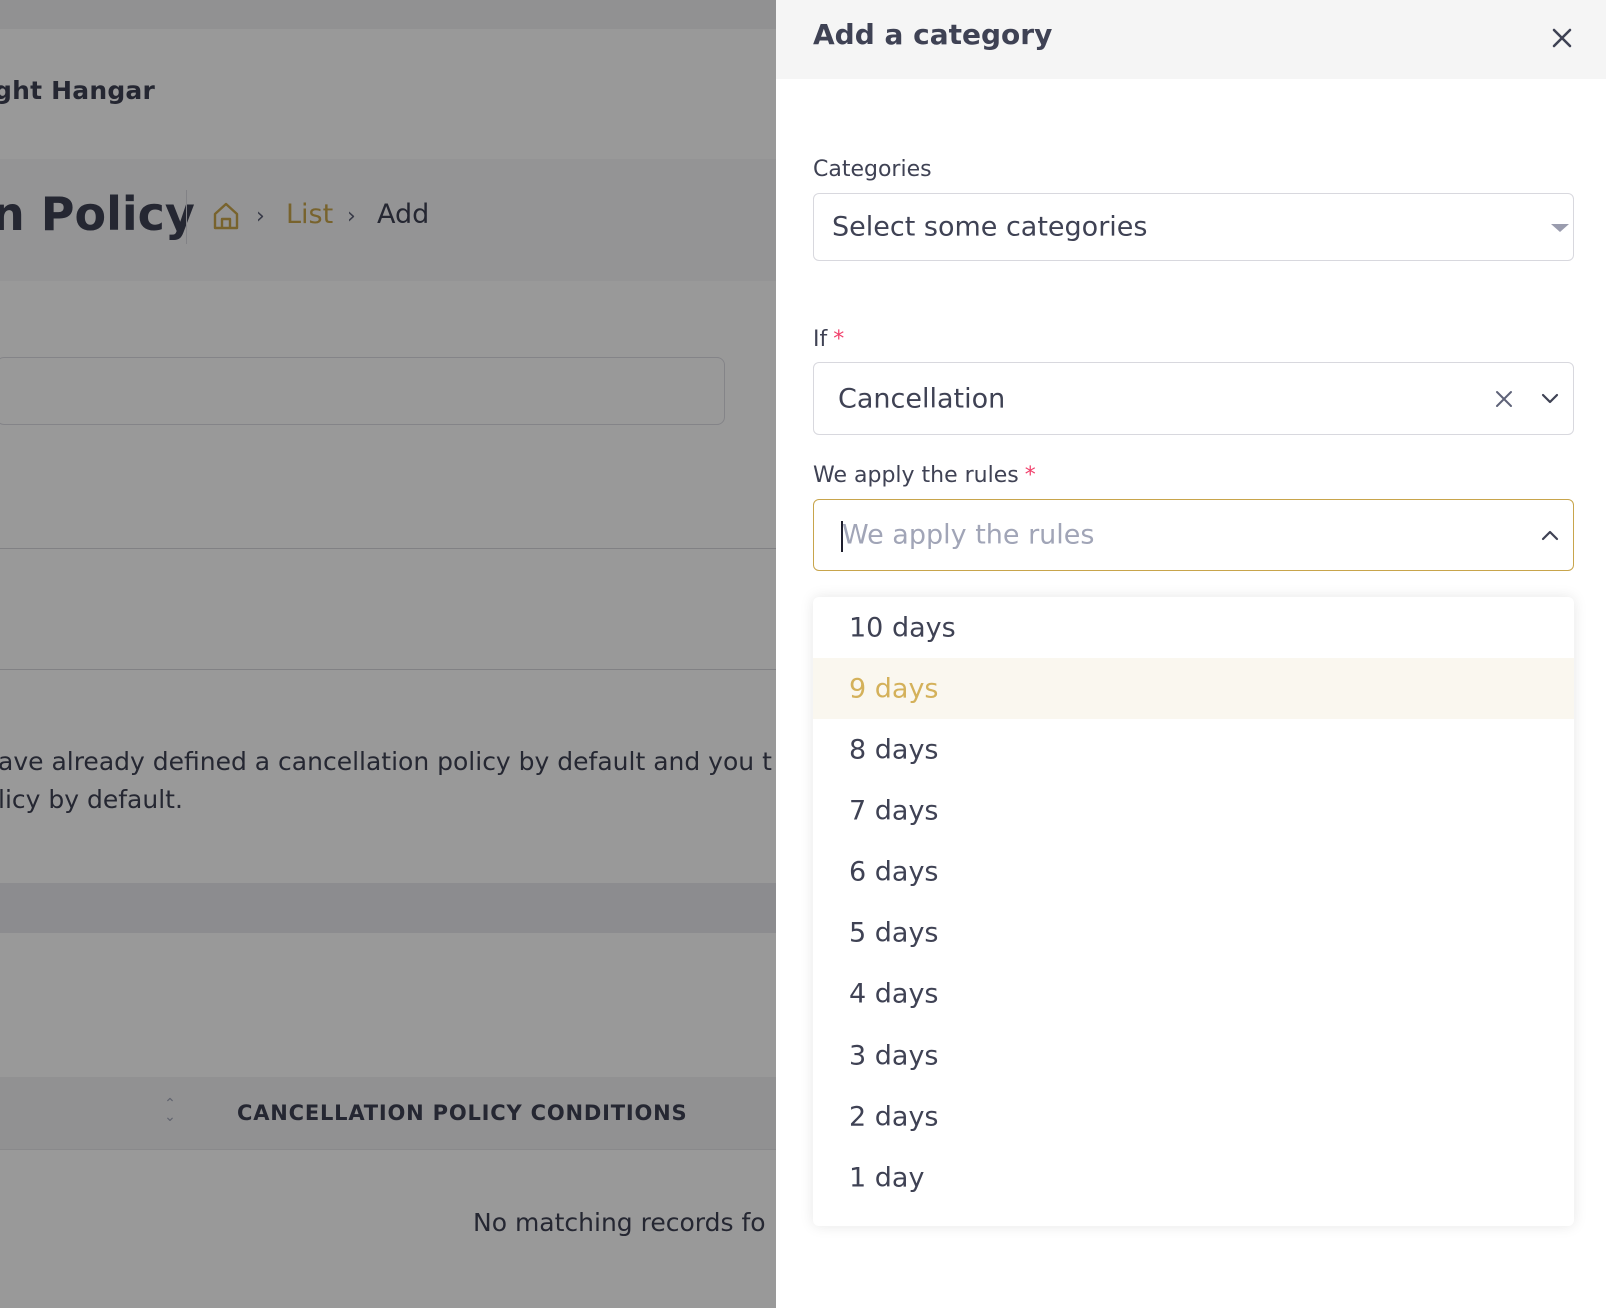  I want to click on chevron-up-icon, so click(1550, 535).